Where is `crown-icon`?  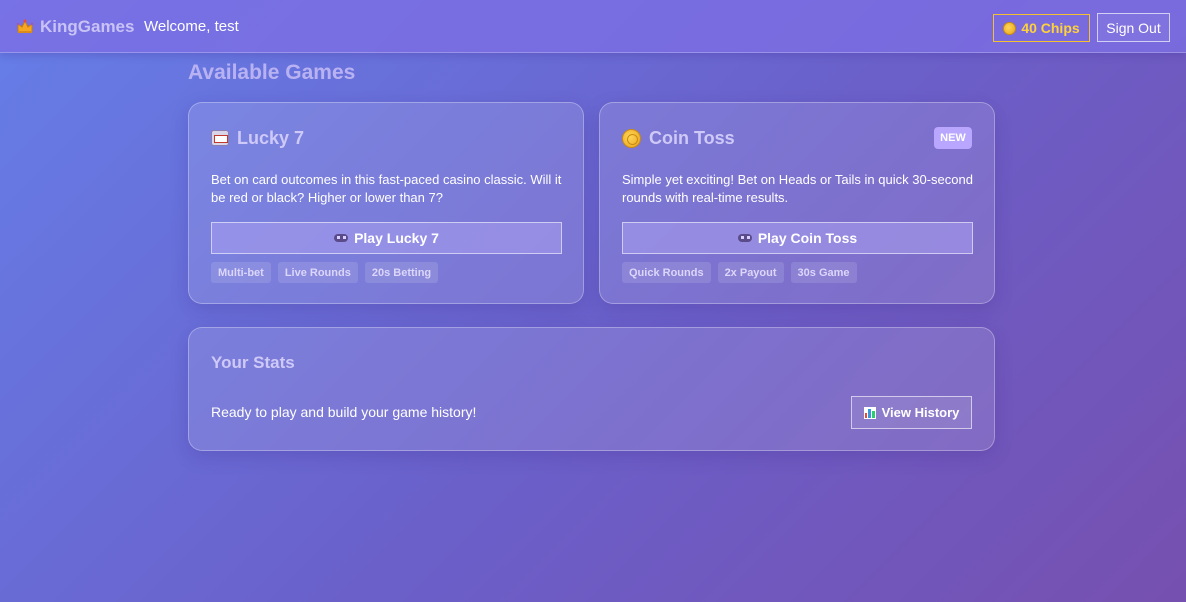 crown-icon is located at coordinates (25, 26).